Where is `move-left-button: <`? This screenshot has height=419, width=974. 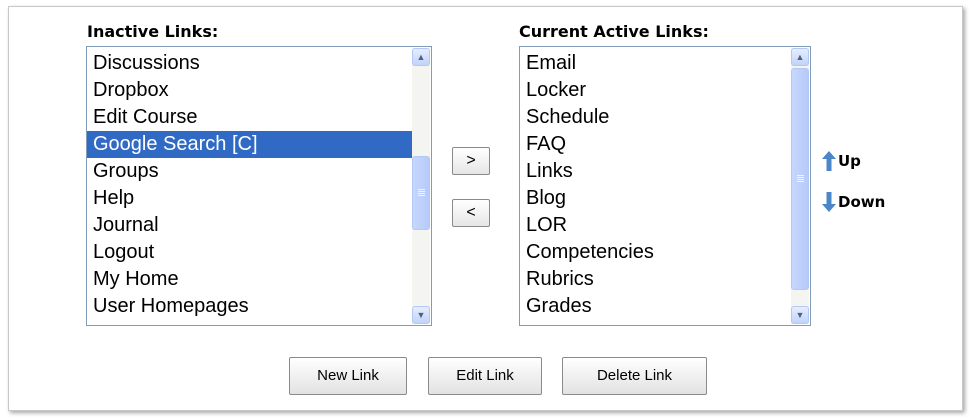 move-left-button: < is located at coordinates (471, 213).